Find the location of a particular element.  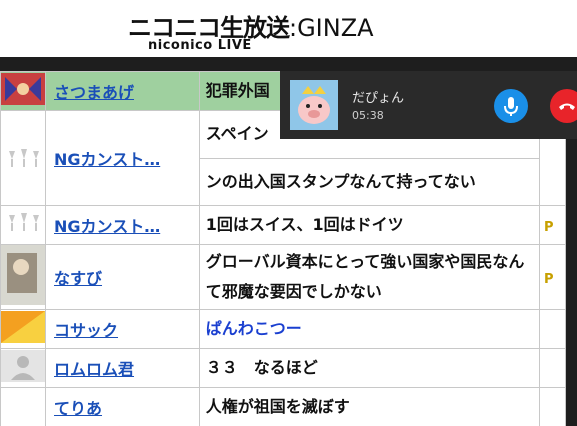

table-row: コサック ぱんわこつー is located at coordinates (283, 329).